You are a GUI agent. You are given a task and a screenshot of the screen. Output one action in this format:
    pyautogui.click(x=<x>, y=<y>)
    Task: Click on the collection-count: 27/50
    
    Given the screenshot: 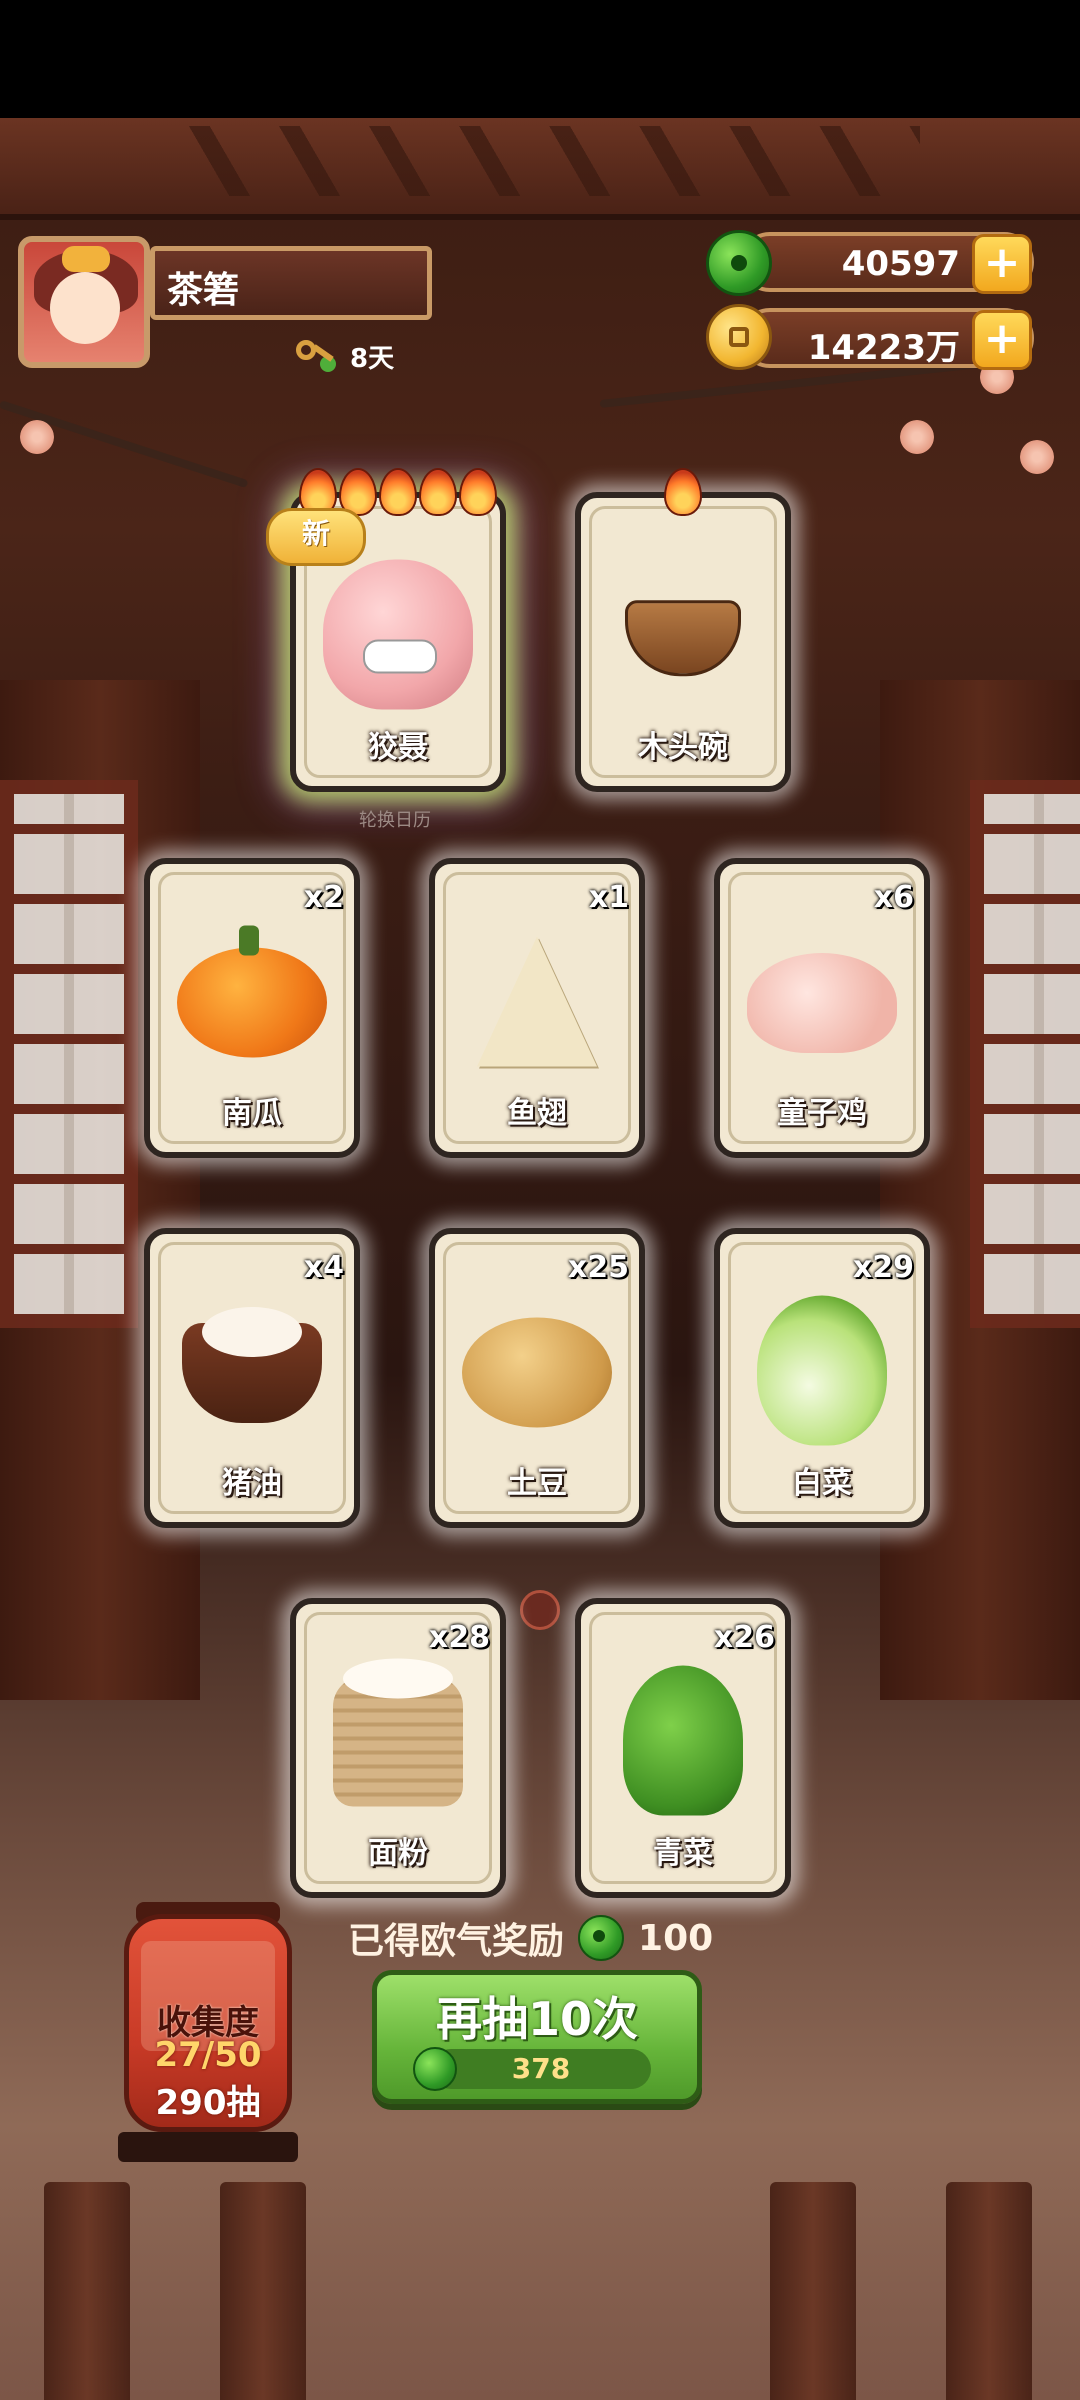 What is the action you would take?
    pyautogui.click(x=208, y=2055)
    